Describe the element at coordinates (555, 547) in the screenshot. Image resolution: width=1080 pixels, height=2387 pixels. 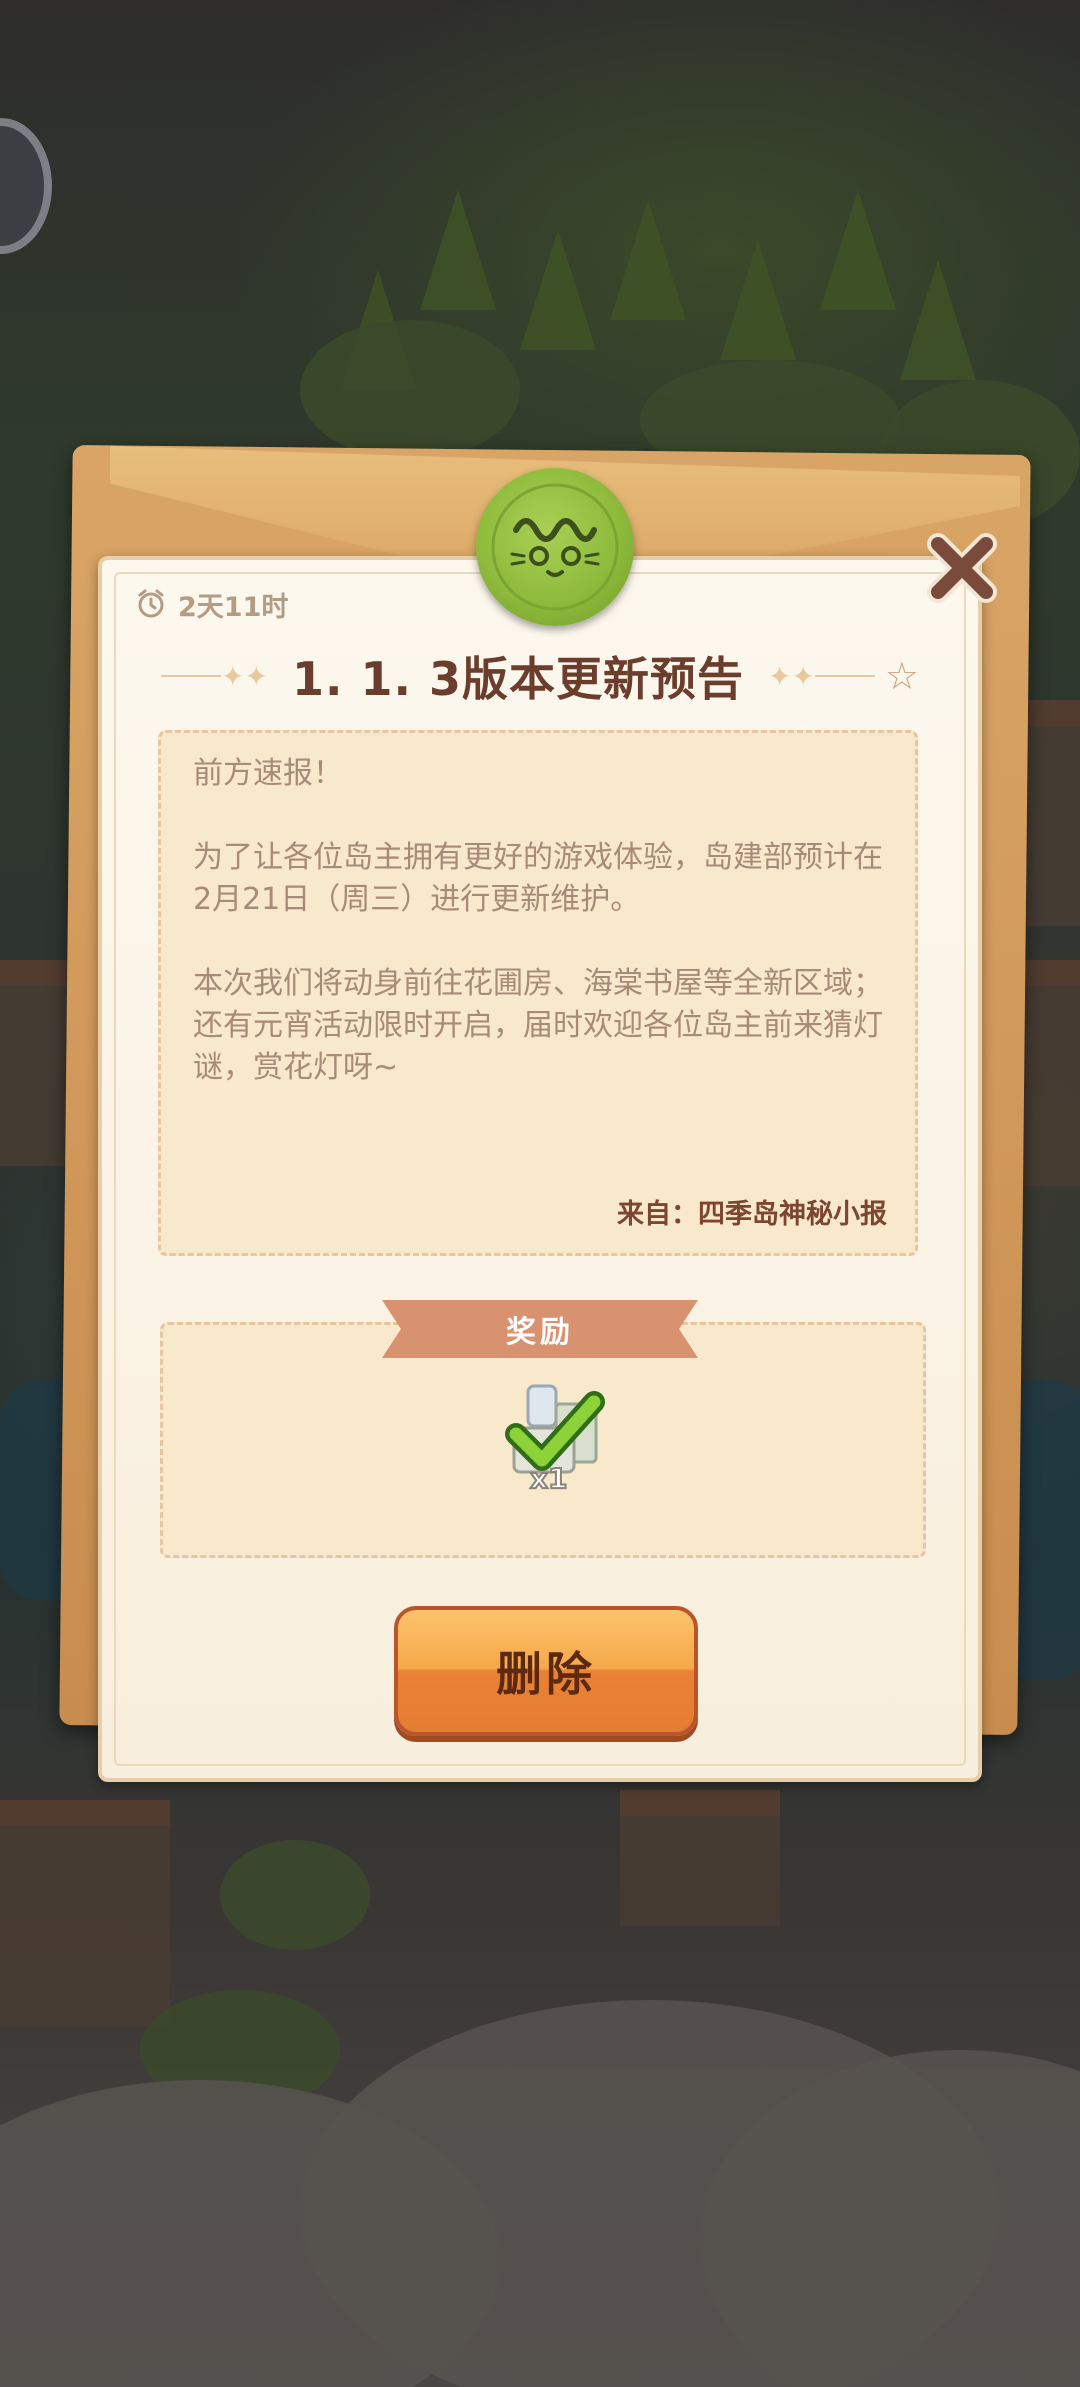
I see `wax-seal-icon` at that location.